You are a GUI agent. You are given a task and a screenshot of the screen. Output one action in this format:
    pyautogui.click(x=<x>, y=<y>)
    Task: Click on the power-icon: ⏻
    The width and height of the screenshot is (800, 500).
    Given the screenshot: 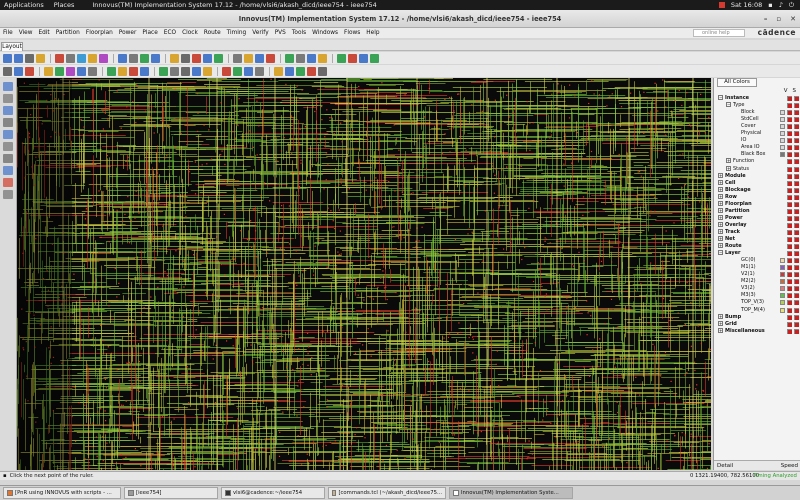 What is the action you would take?
    pyautogui.click(x=791, y=5)
    